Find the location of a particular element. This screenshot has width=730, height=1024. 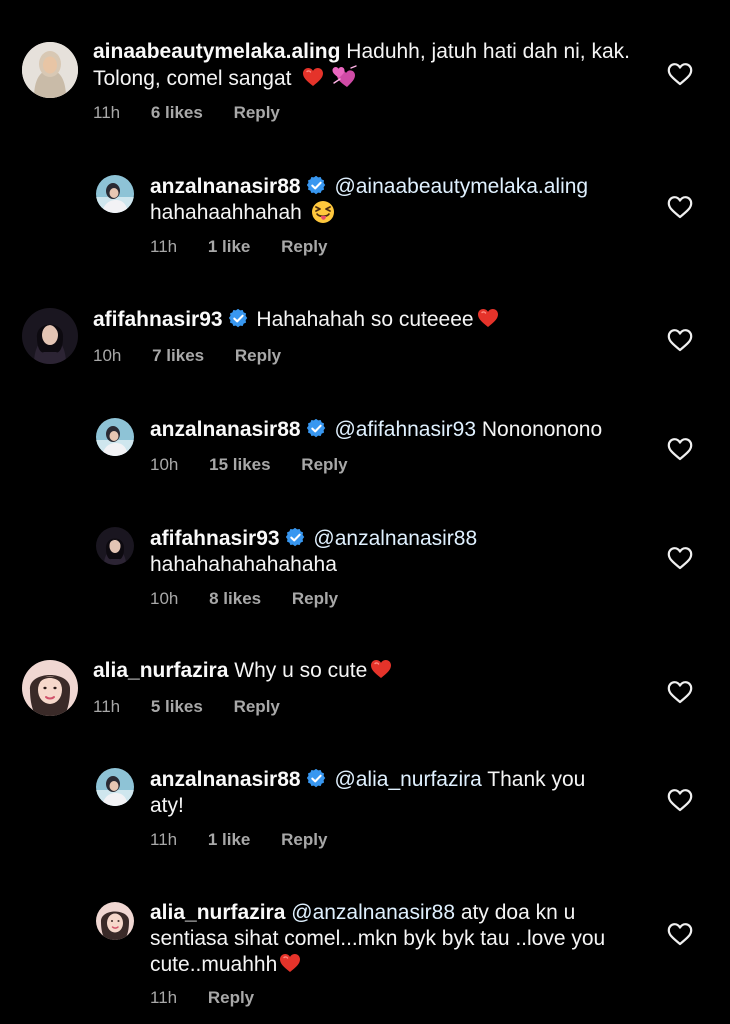

comment-text: Why u so cute is located at coordinates (301, 670).